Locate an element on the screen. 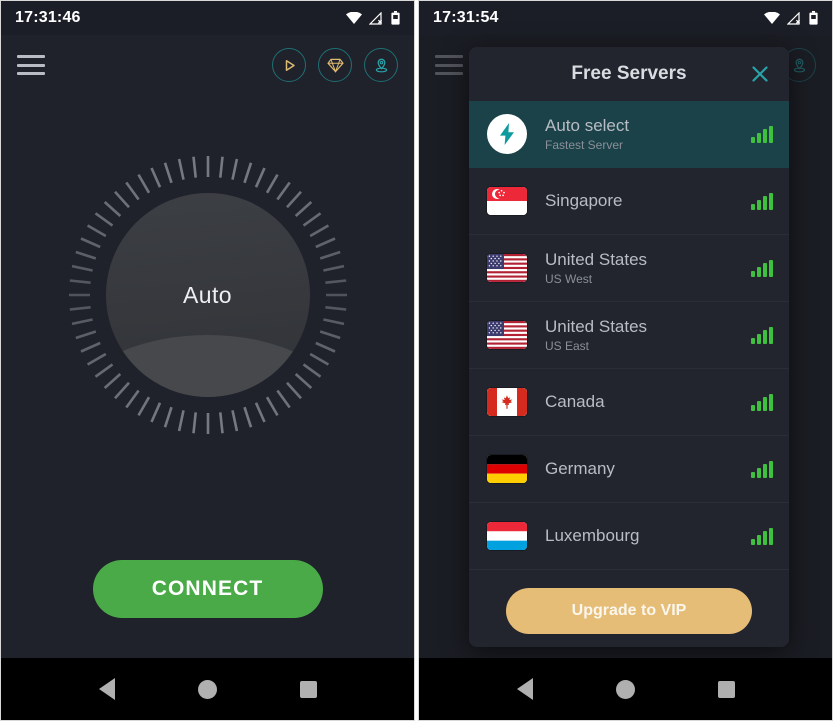 This screenshot has width=837, height=723. play-button is located at coordinates (289, 65).